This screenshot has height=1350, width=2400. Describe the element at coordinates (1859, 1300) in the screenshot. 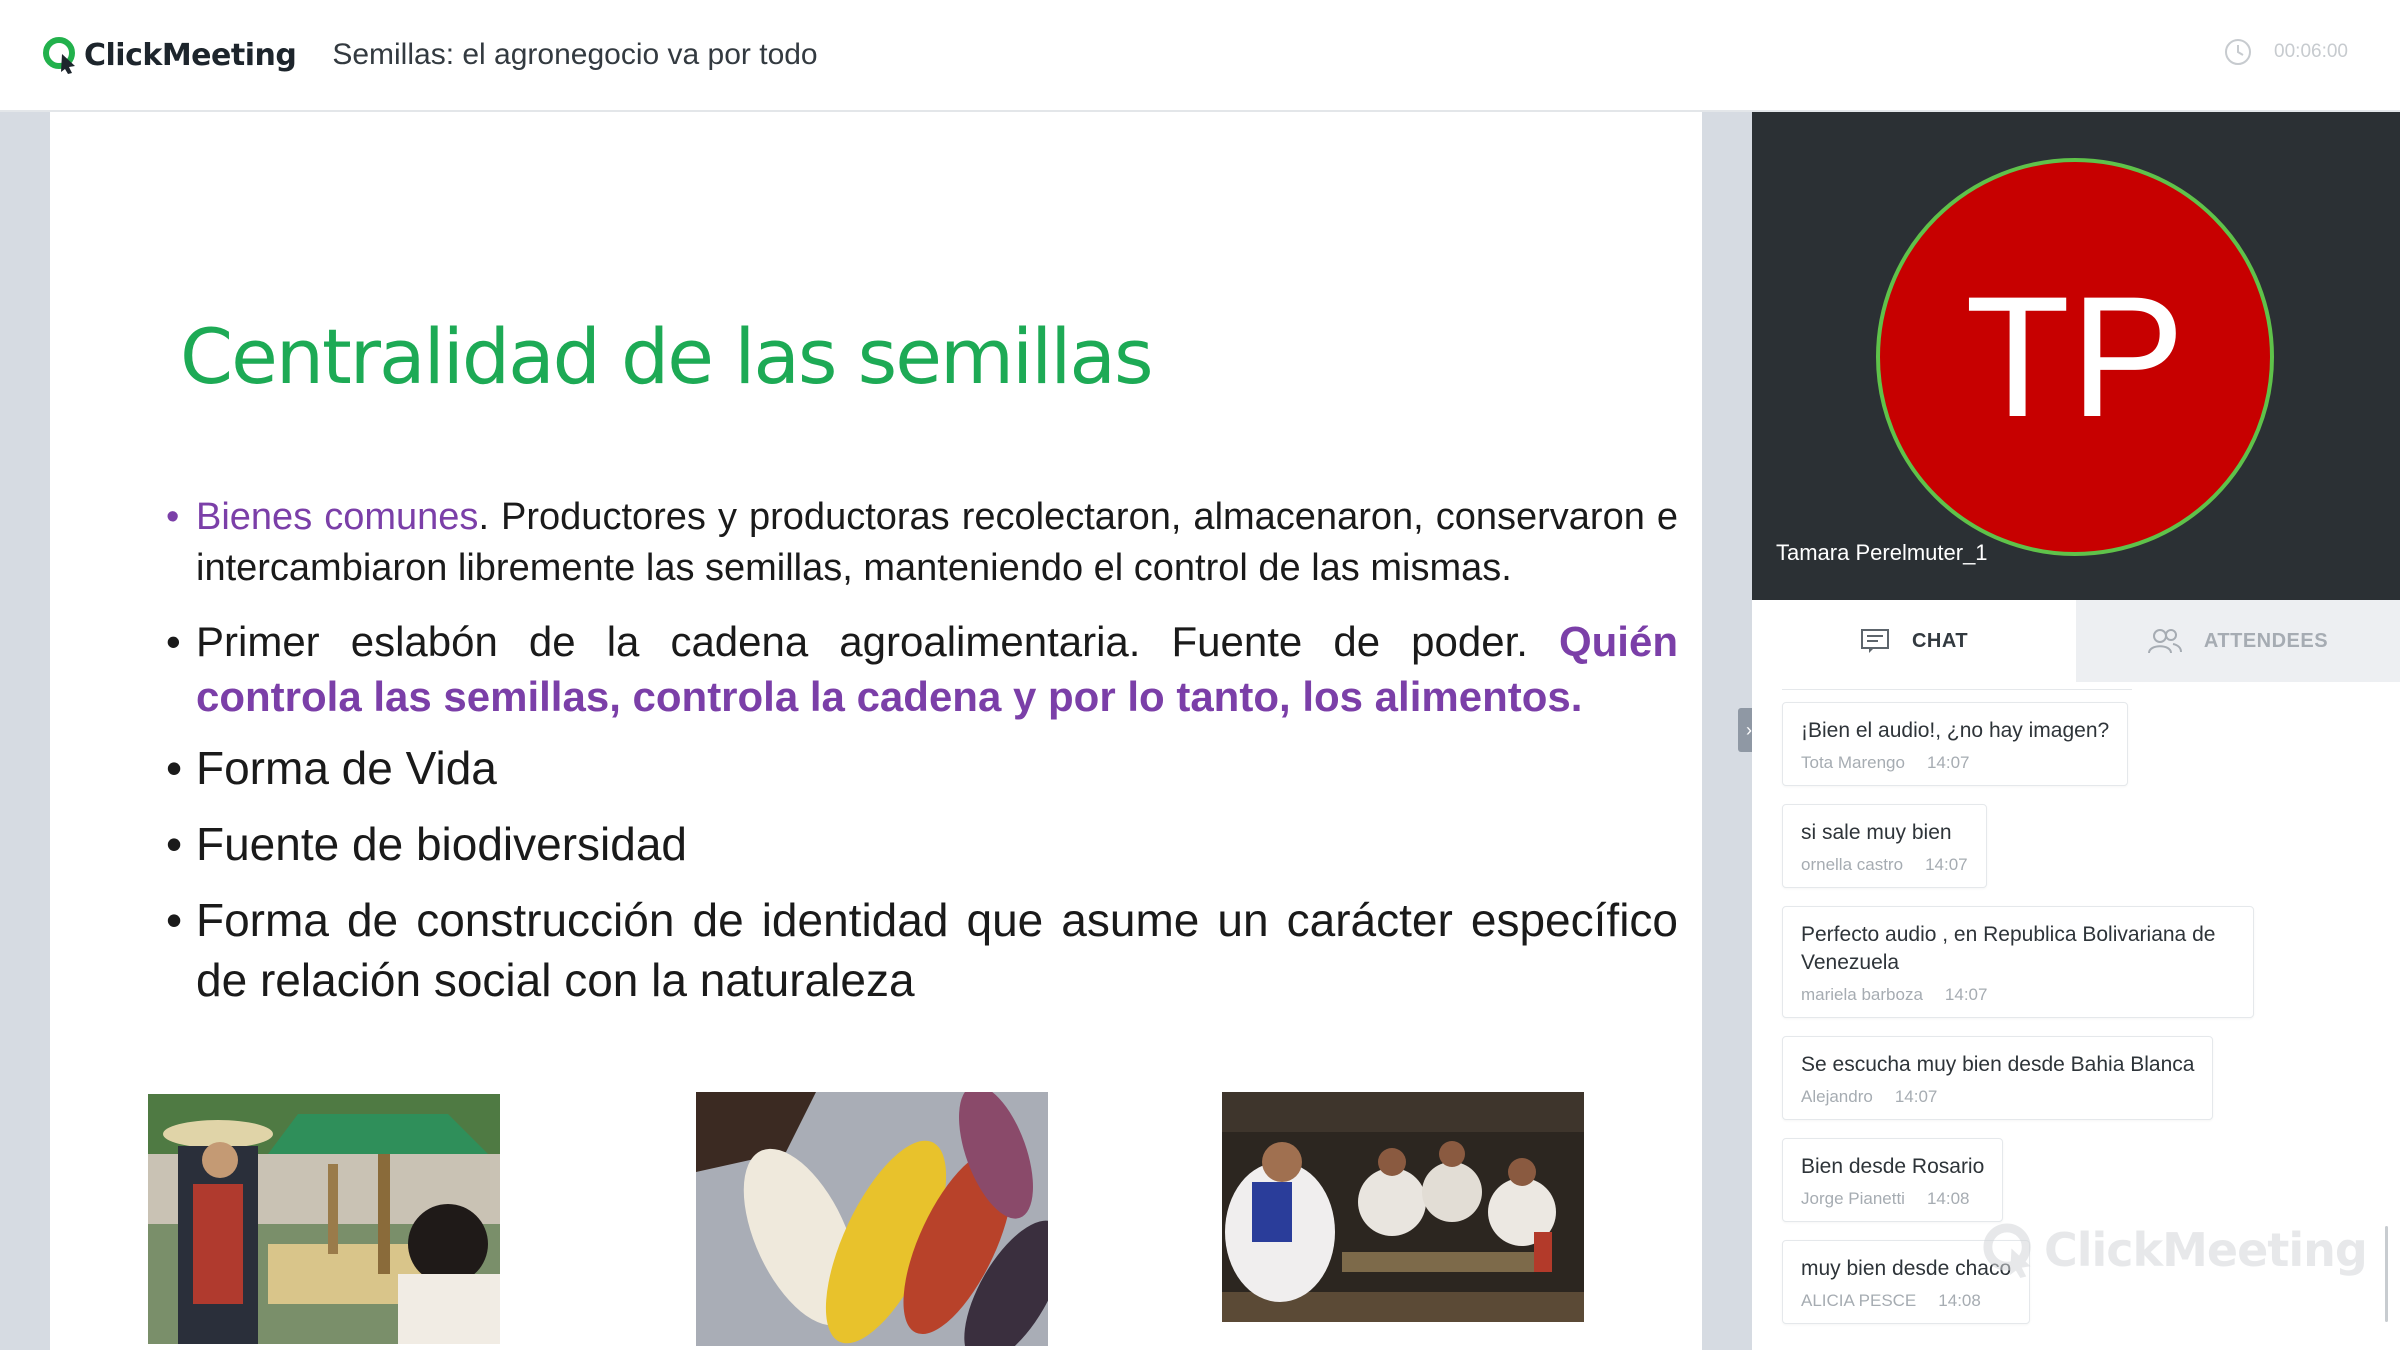

I see `chat-message-author: ALICIA PESCE` at that location.